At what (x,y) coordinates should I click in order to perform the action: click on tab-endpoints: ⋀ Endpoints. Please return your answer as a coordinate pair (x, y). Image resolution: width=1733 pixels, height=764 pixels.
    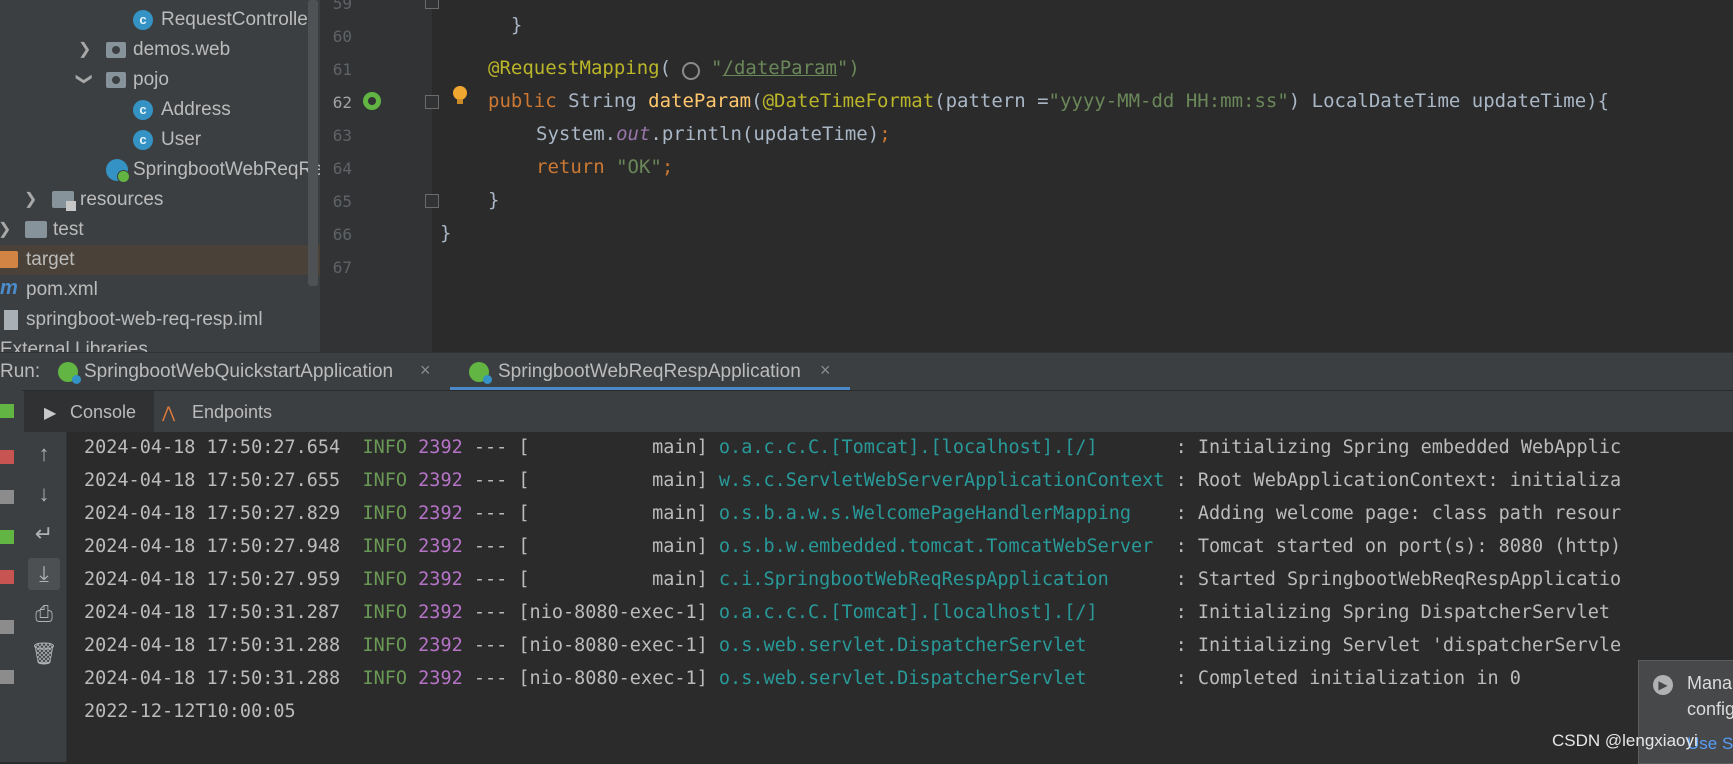
    Looking at the image, I should click on (225, 412).